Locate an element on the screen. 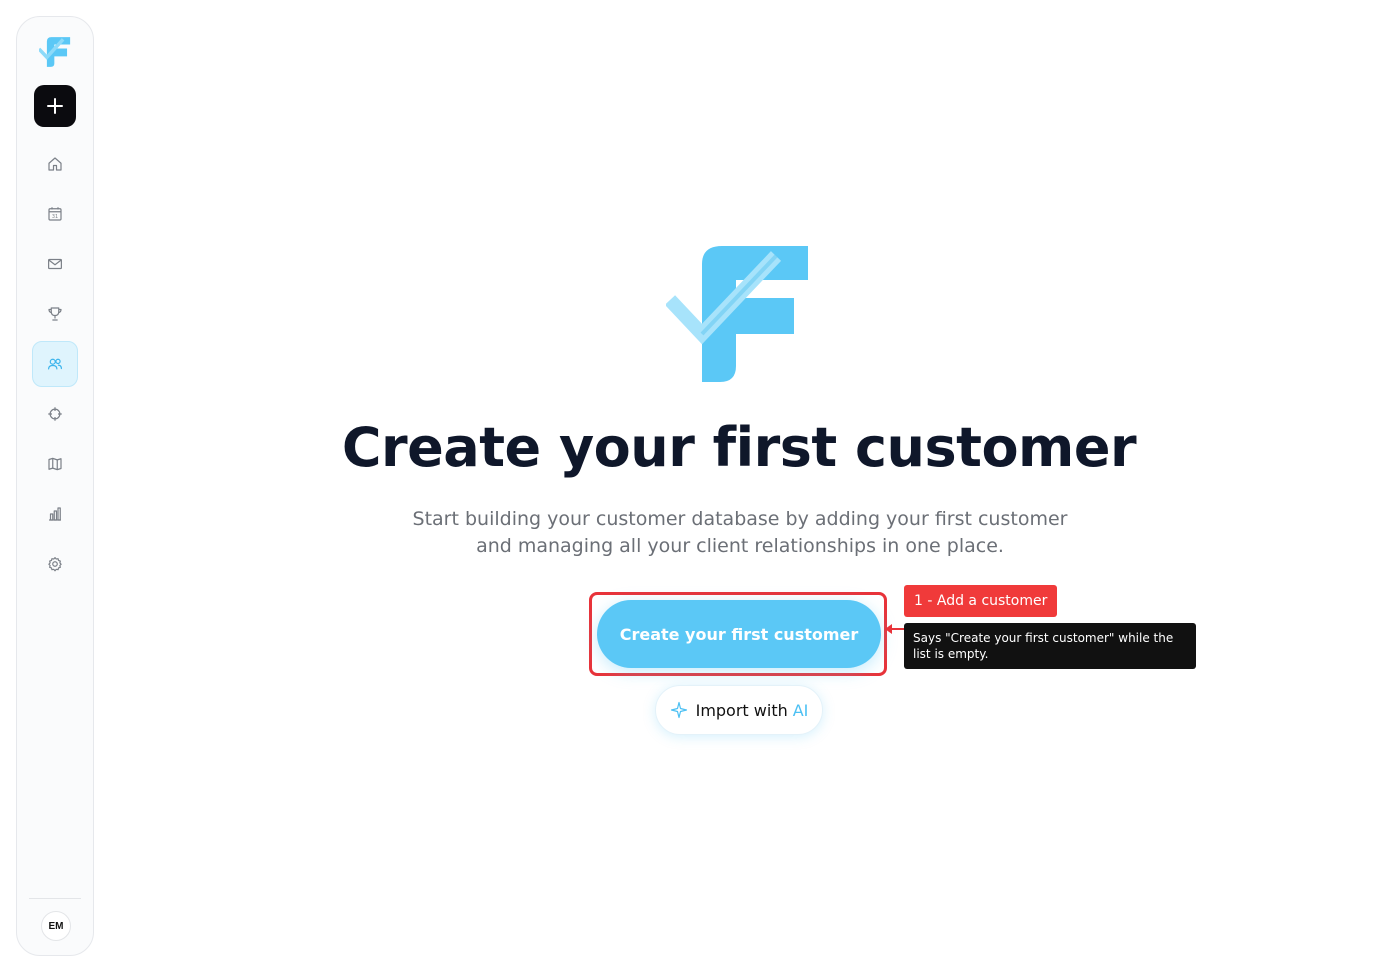 This screenshot has height=972, width=1400. sidebar-item-calendar: 31 is located at coordinates (55, 214).